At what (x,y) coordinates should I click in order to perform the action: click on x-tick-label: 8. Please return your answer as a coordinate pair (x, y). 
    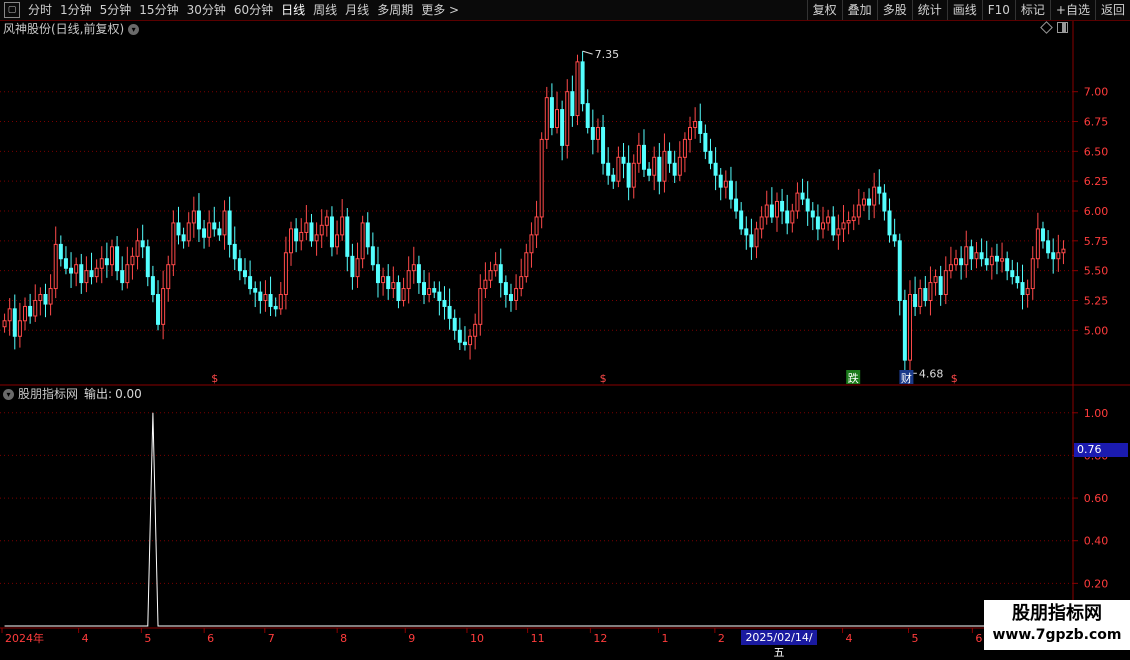
    Looking at the image, I should click on (343, 638).